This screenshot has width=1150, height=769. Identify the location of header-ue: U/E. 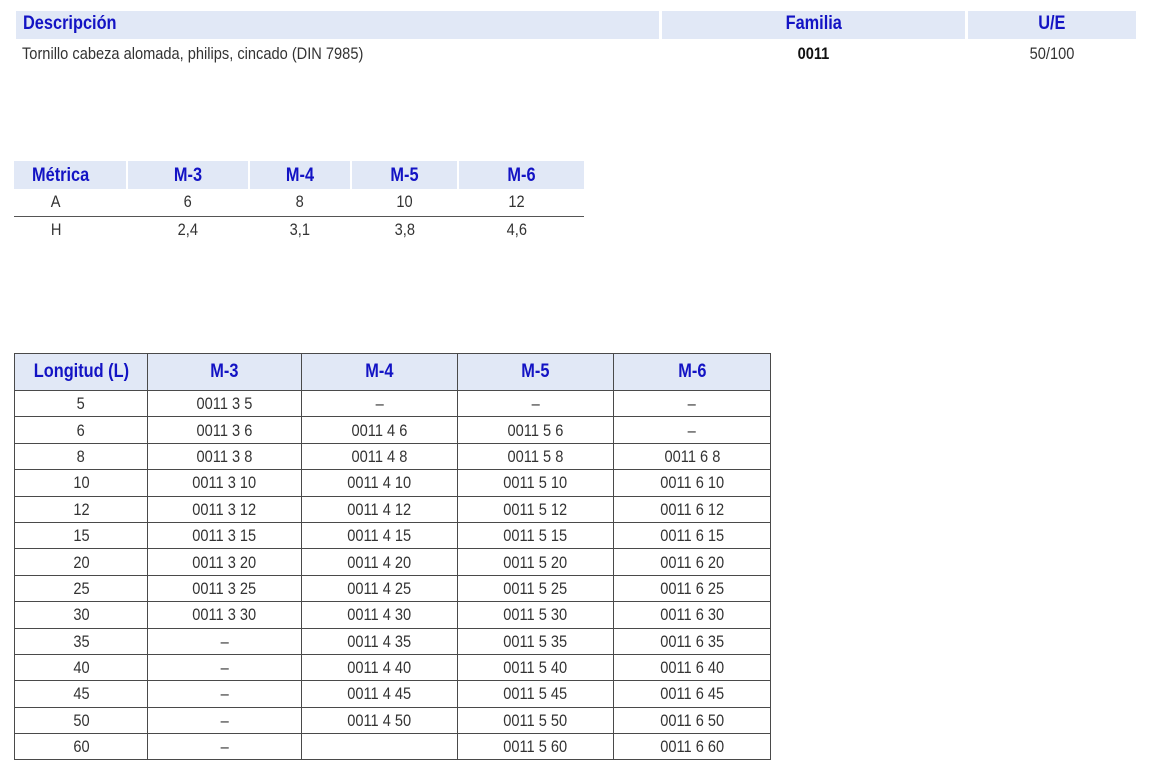
(1052, 23).